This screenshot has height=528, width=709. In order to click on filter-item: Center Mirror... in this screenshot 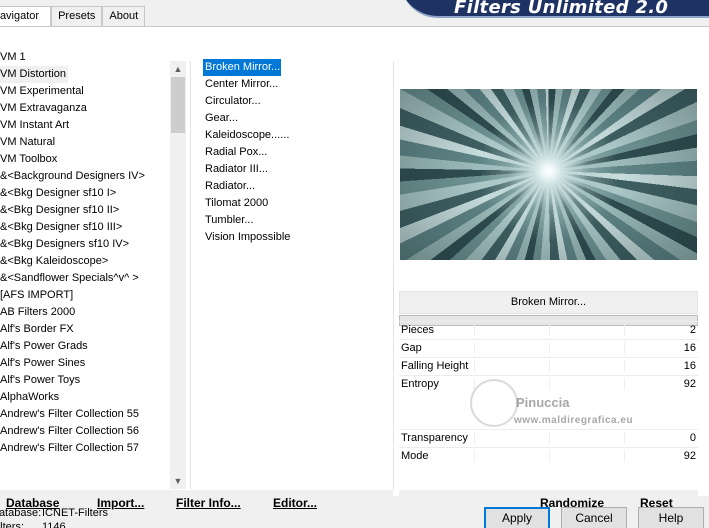, I will do `click(296, 84)`.